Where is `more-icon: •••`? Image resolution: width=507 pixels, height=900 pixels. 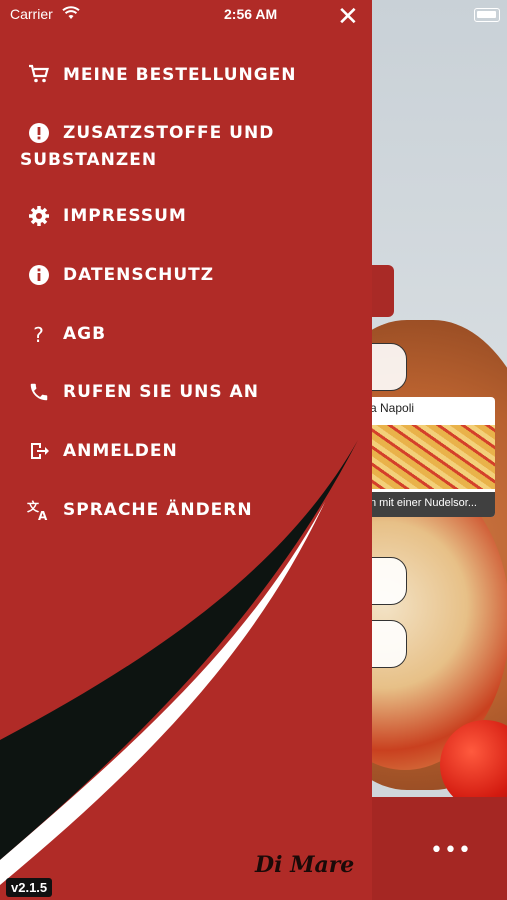
more-icon: ••• is located at coordinates (451, 850).